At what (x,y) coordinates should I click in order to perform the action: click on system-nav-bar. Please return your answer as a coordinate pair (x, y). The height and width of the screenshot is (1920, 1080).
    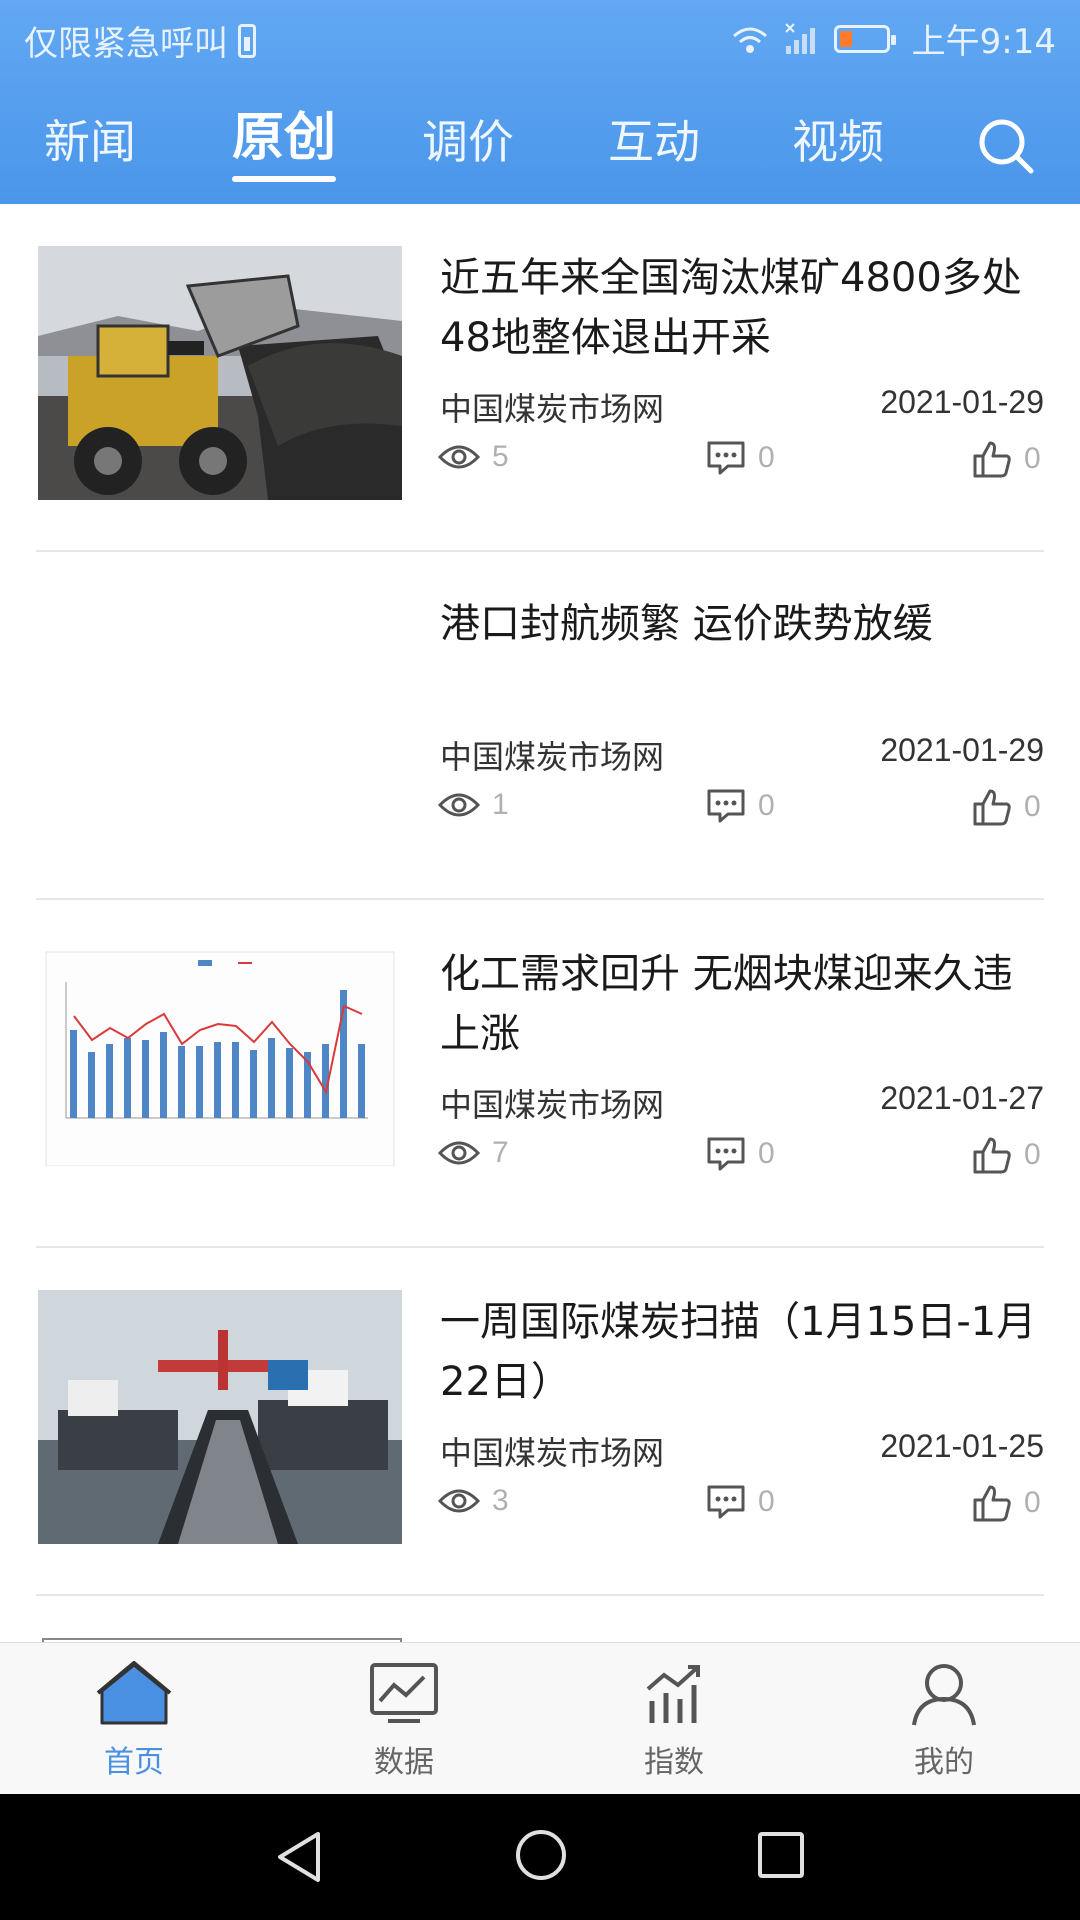
    Looking at the image, I should click on (540, 1857).